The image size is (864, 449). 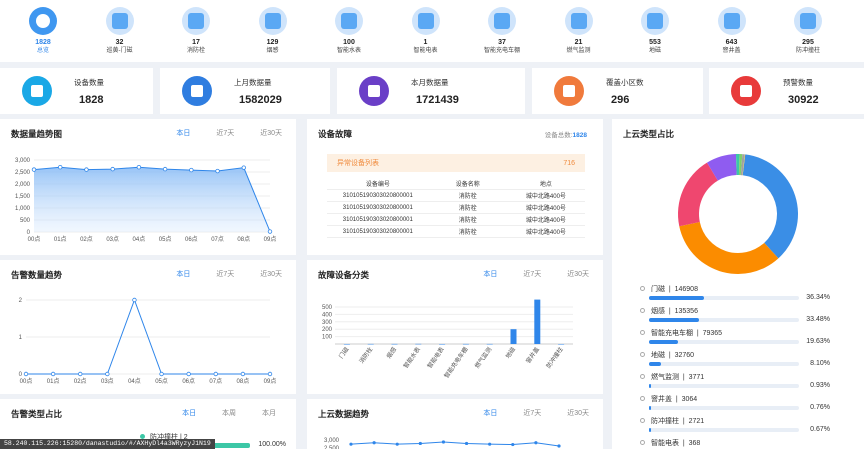 I want to click on share-donut-chart, so click(x=738, y=214).